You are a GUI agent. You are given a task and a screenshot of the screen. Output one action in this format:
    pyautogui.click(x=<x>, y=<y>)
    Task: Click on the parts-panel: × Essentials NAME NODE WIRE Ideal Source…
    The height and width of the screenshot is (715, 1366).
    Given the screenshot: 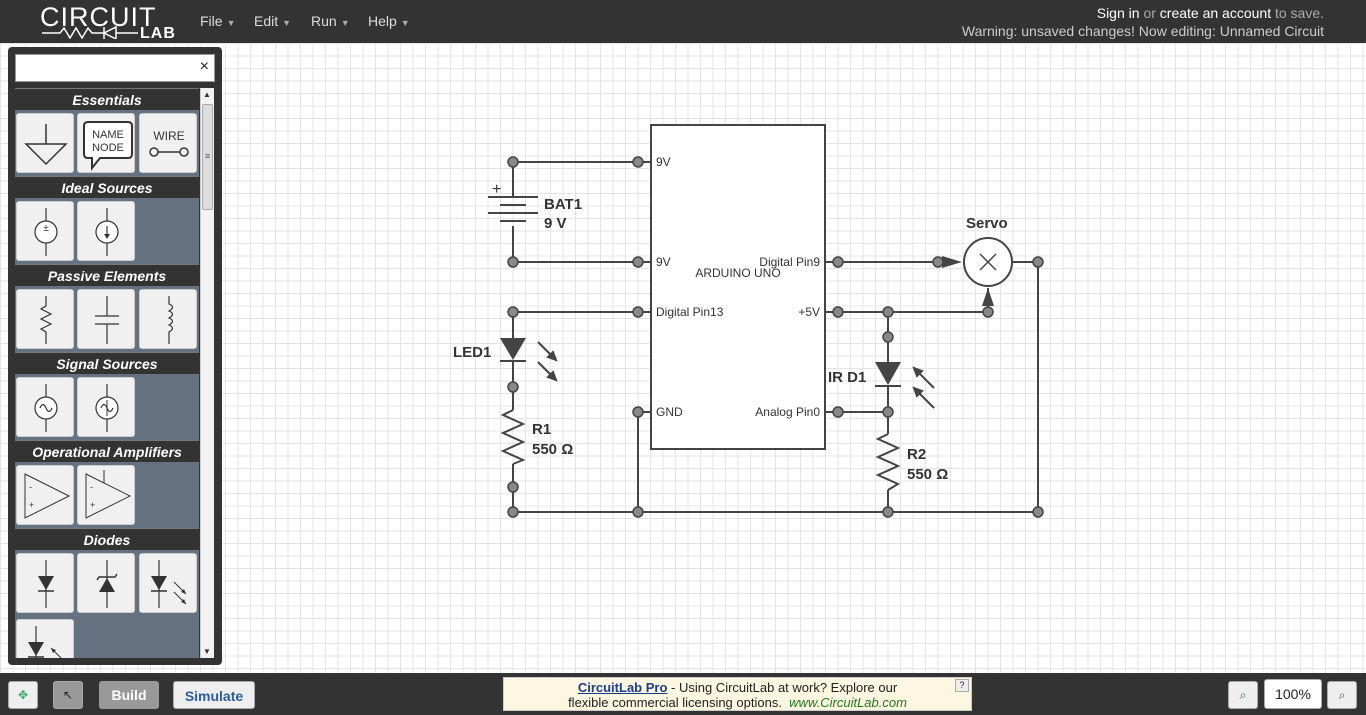 What is the action you would take?
    pyautogui.click(x=115, y=356)
    